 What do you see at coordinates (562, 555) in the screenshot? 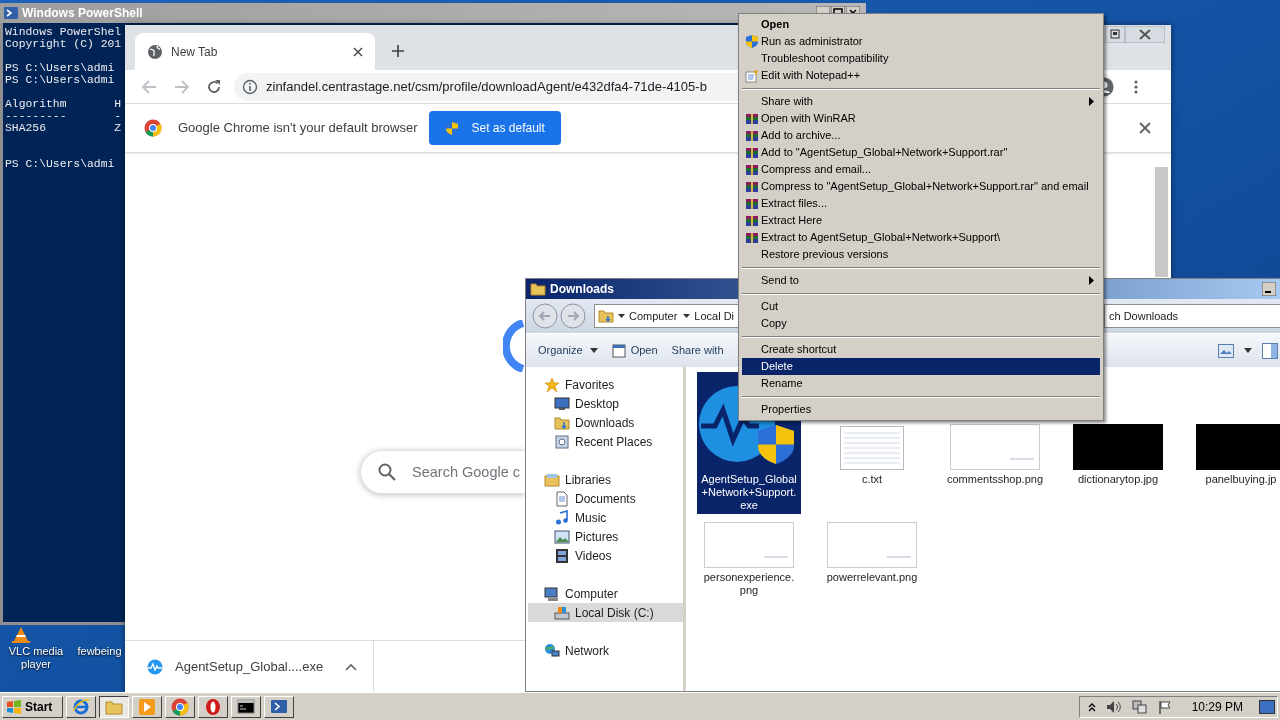
I see `film-icon` at bounding box center [562, 555].